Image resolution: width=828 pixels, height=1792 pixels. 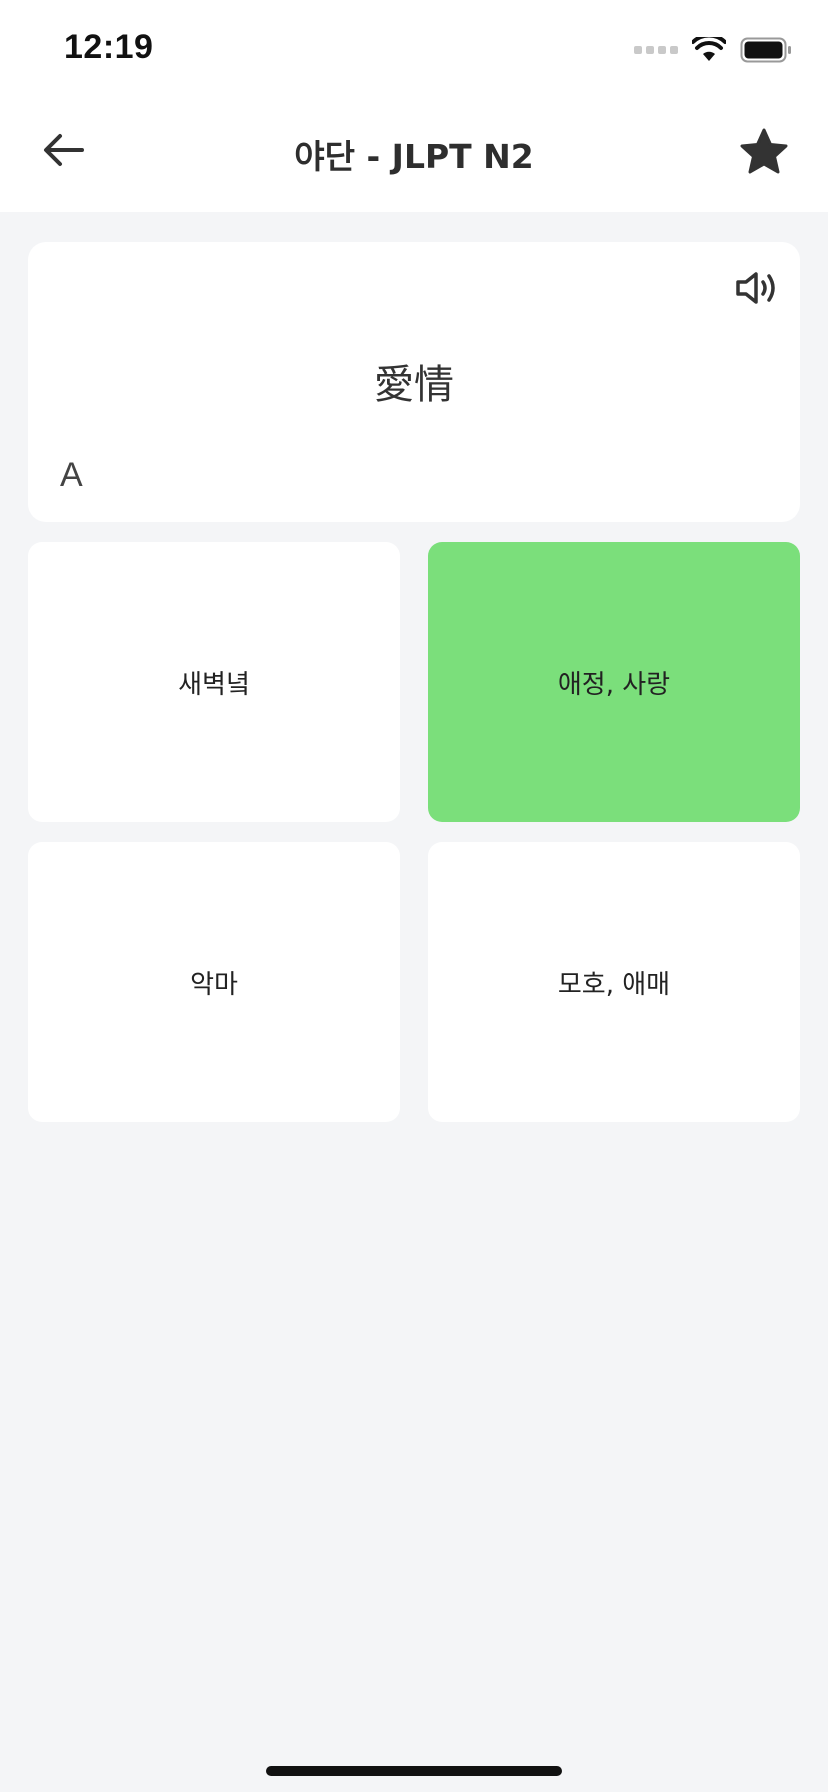 I want to click on cellular-signal-icon, so click(x=656, y=50).